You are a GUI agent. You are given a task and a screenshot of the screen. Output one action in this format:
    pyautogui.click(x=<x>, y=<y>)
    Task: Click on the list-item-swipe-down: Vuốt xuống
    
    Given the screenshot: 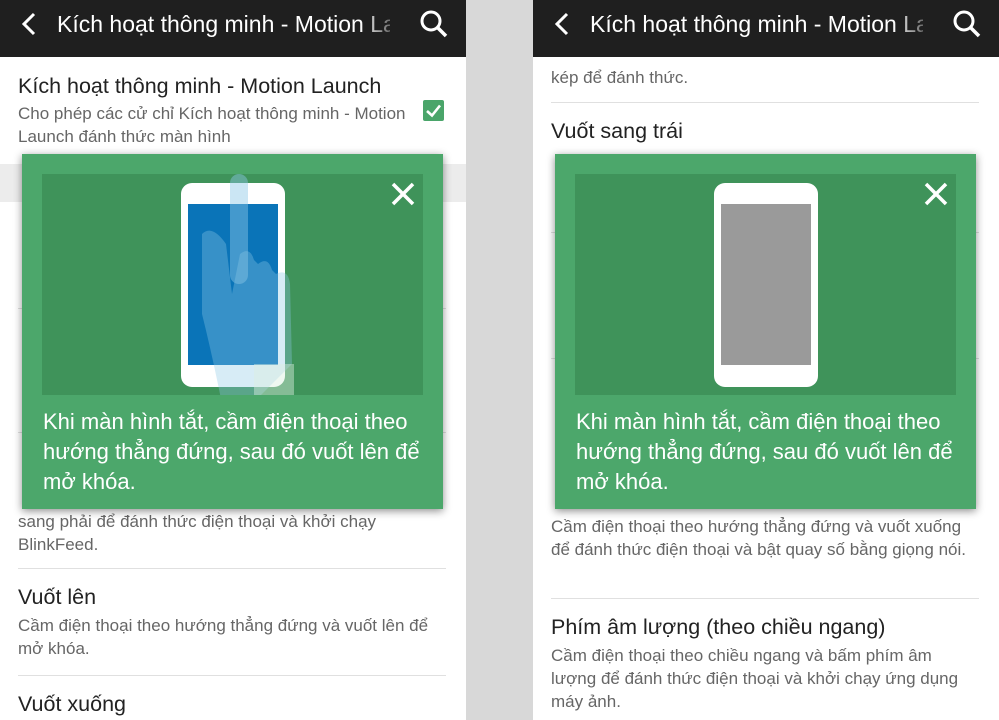 What is the action you would take?
    pyautogui.click(x=232, y=704)
    